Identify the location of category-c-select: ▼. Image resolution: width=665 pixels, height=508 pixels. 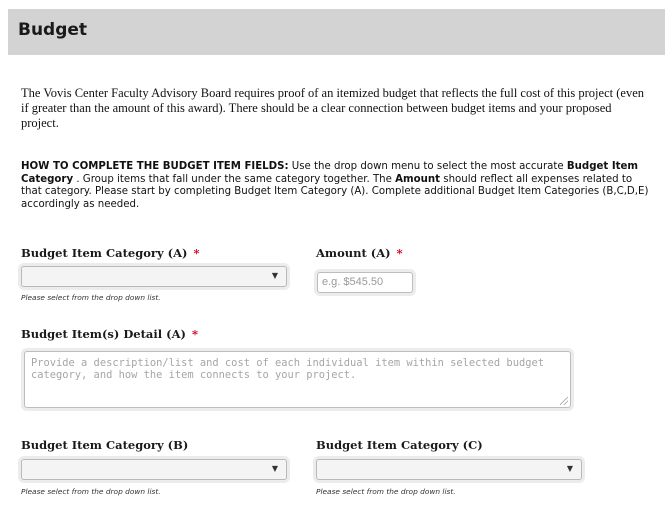
(449, 469).